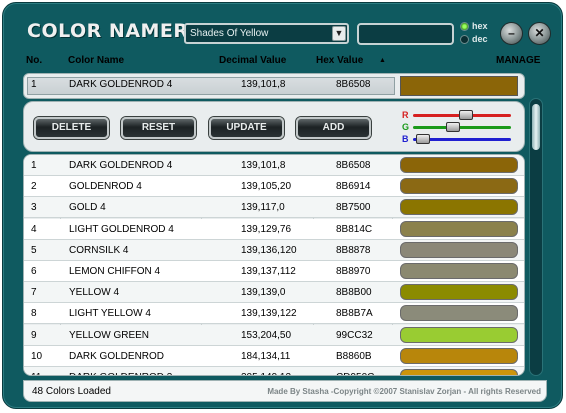 Image resolution: width=566 pixels, height=413 pixels. Describe the element at coordinates (266, 335) in the screenshot. I see `row-decimal: 153,204,50` at that location.